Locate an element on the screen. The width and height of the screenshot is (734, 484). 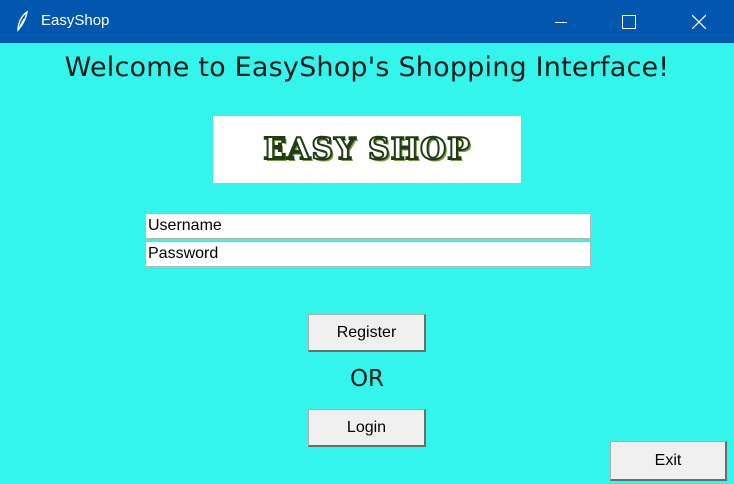
window-title: EasyShop is located at coordinates (75, 20).